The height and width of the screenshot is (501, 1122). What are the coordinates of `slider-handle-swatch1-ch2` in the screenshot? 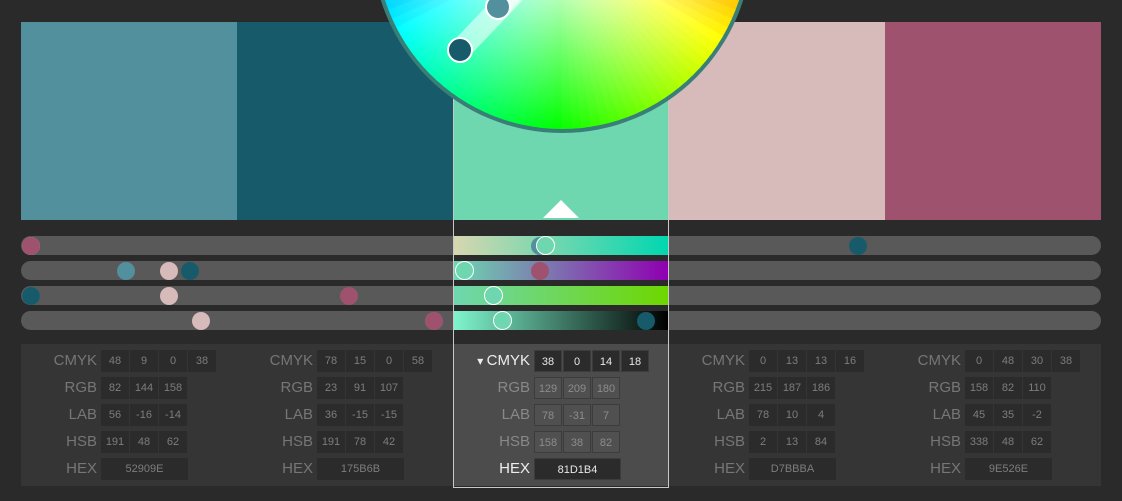 It's located at (126, 270).